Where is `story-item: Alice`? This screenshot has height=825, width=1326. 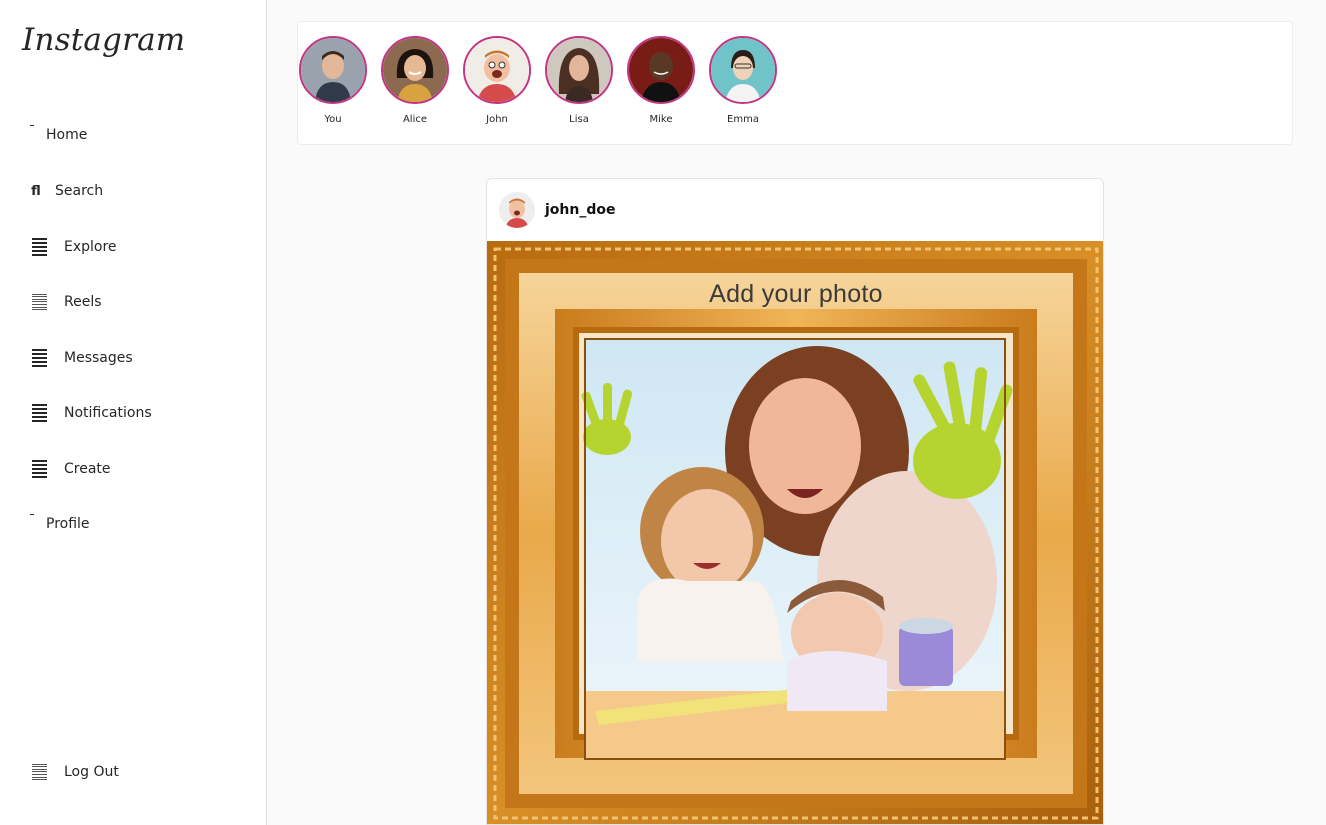 story-item: Alice is located at coordinates (415, 86).